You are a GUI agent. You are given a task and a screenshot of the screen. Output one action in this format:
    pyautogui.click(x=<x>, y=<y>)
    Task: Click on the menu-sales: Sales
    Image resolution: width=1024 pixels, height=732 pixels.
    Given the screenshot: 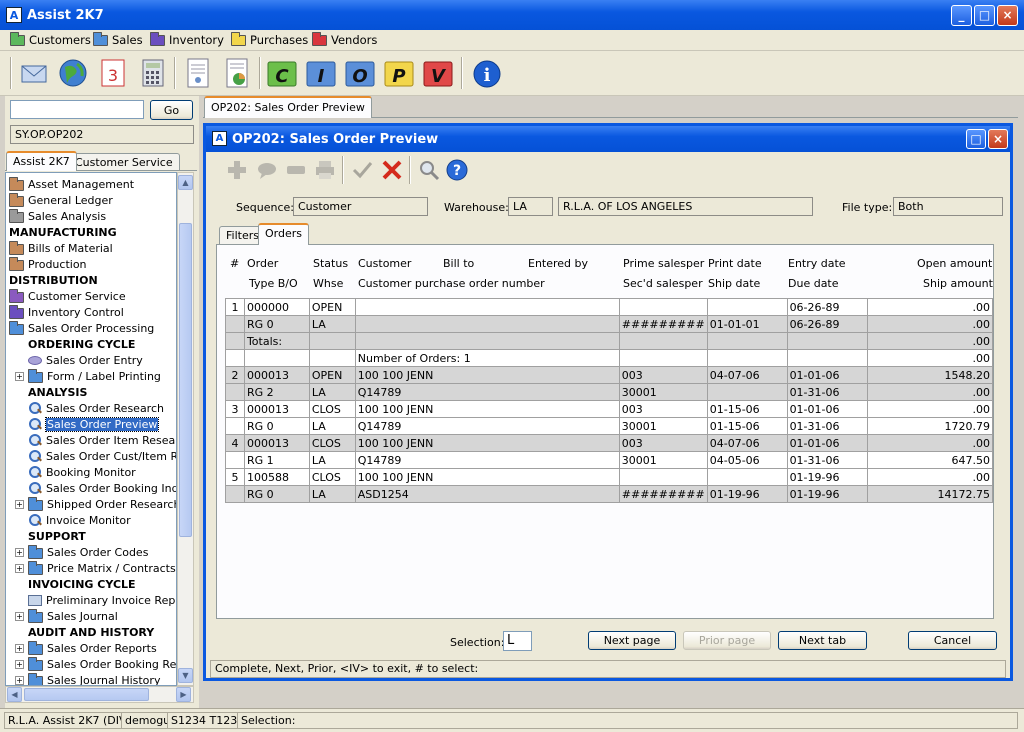 What is the action you would take?
    pyautogui.click(x=118, y=39)
    